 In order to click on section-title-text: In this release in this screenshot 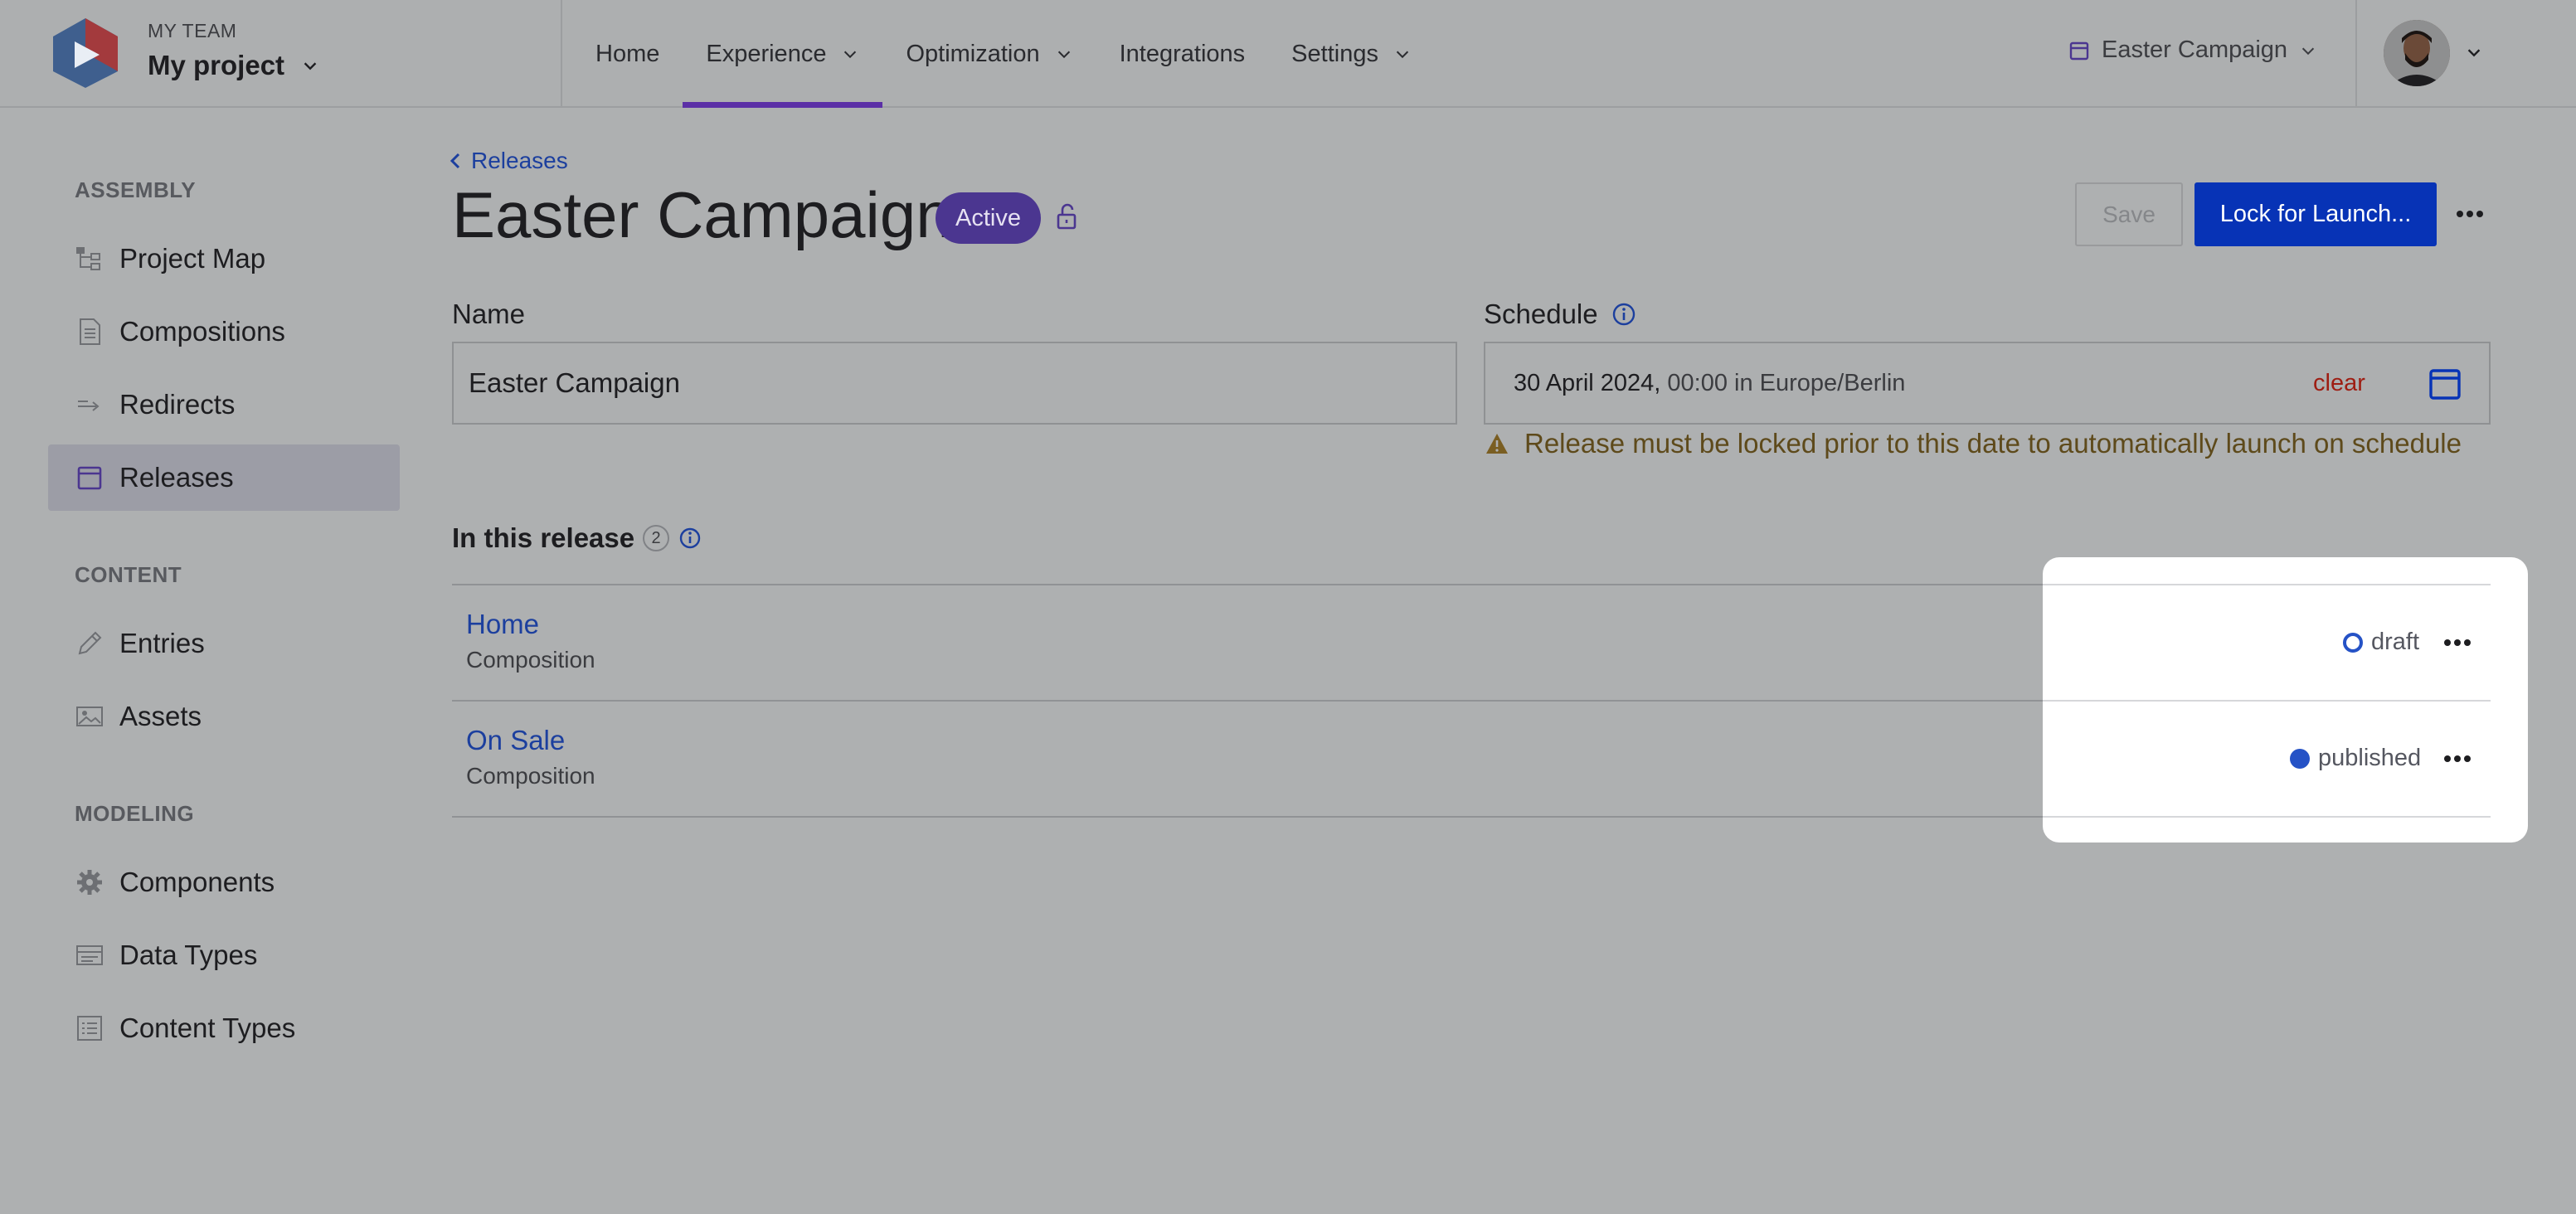, I will do `click(544, 537)`.